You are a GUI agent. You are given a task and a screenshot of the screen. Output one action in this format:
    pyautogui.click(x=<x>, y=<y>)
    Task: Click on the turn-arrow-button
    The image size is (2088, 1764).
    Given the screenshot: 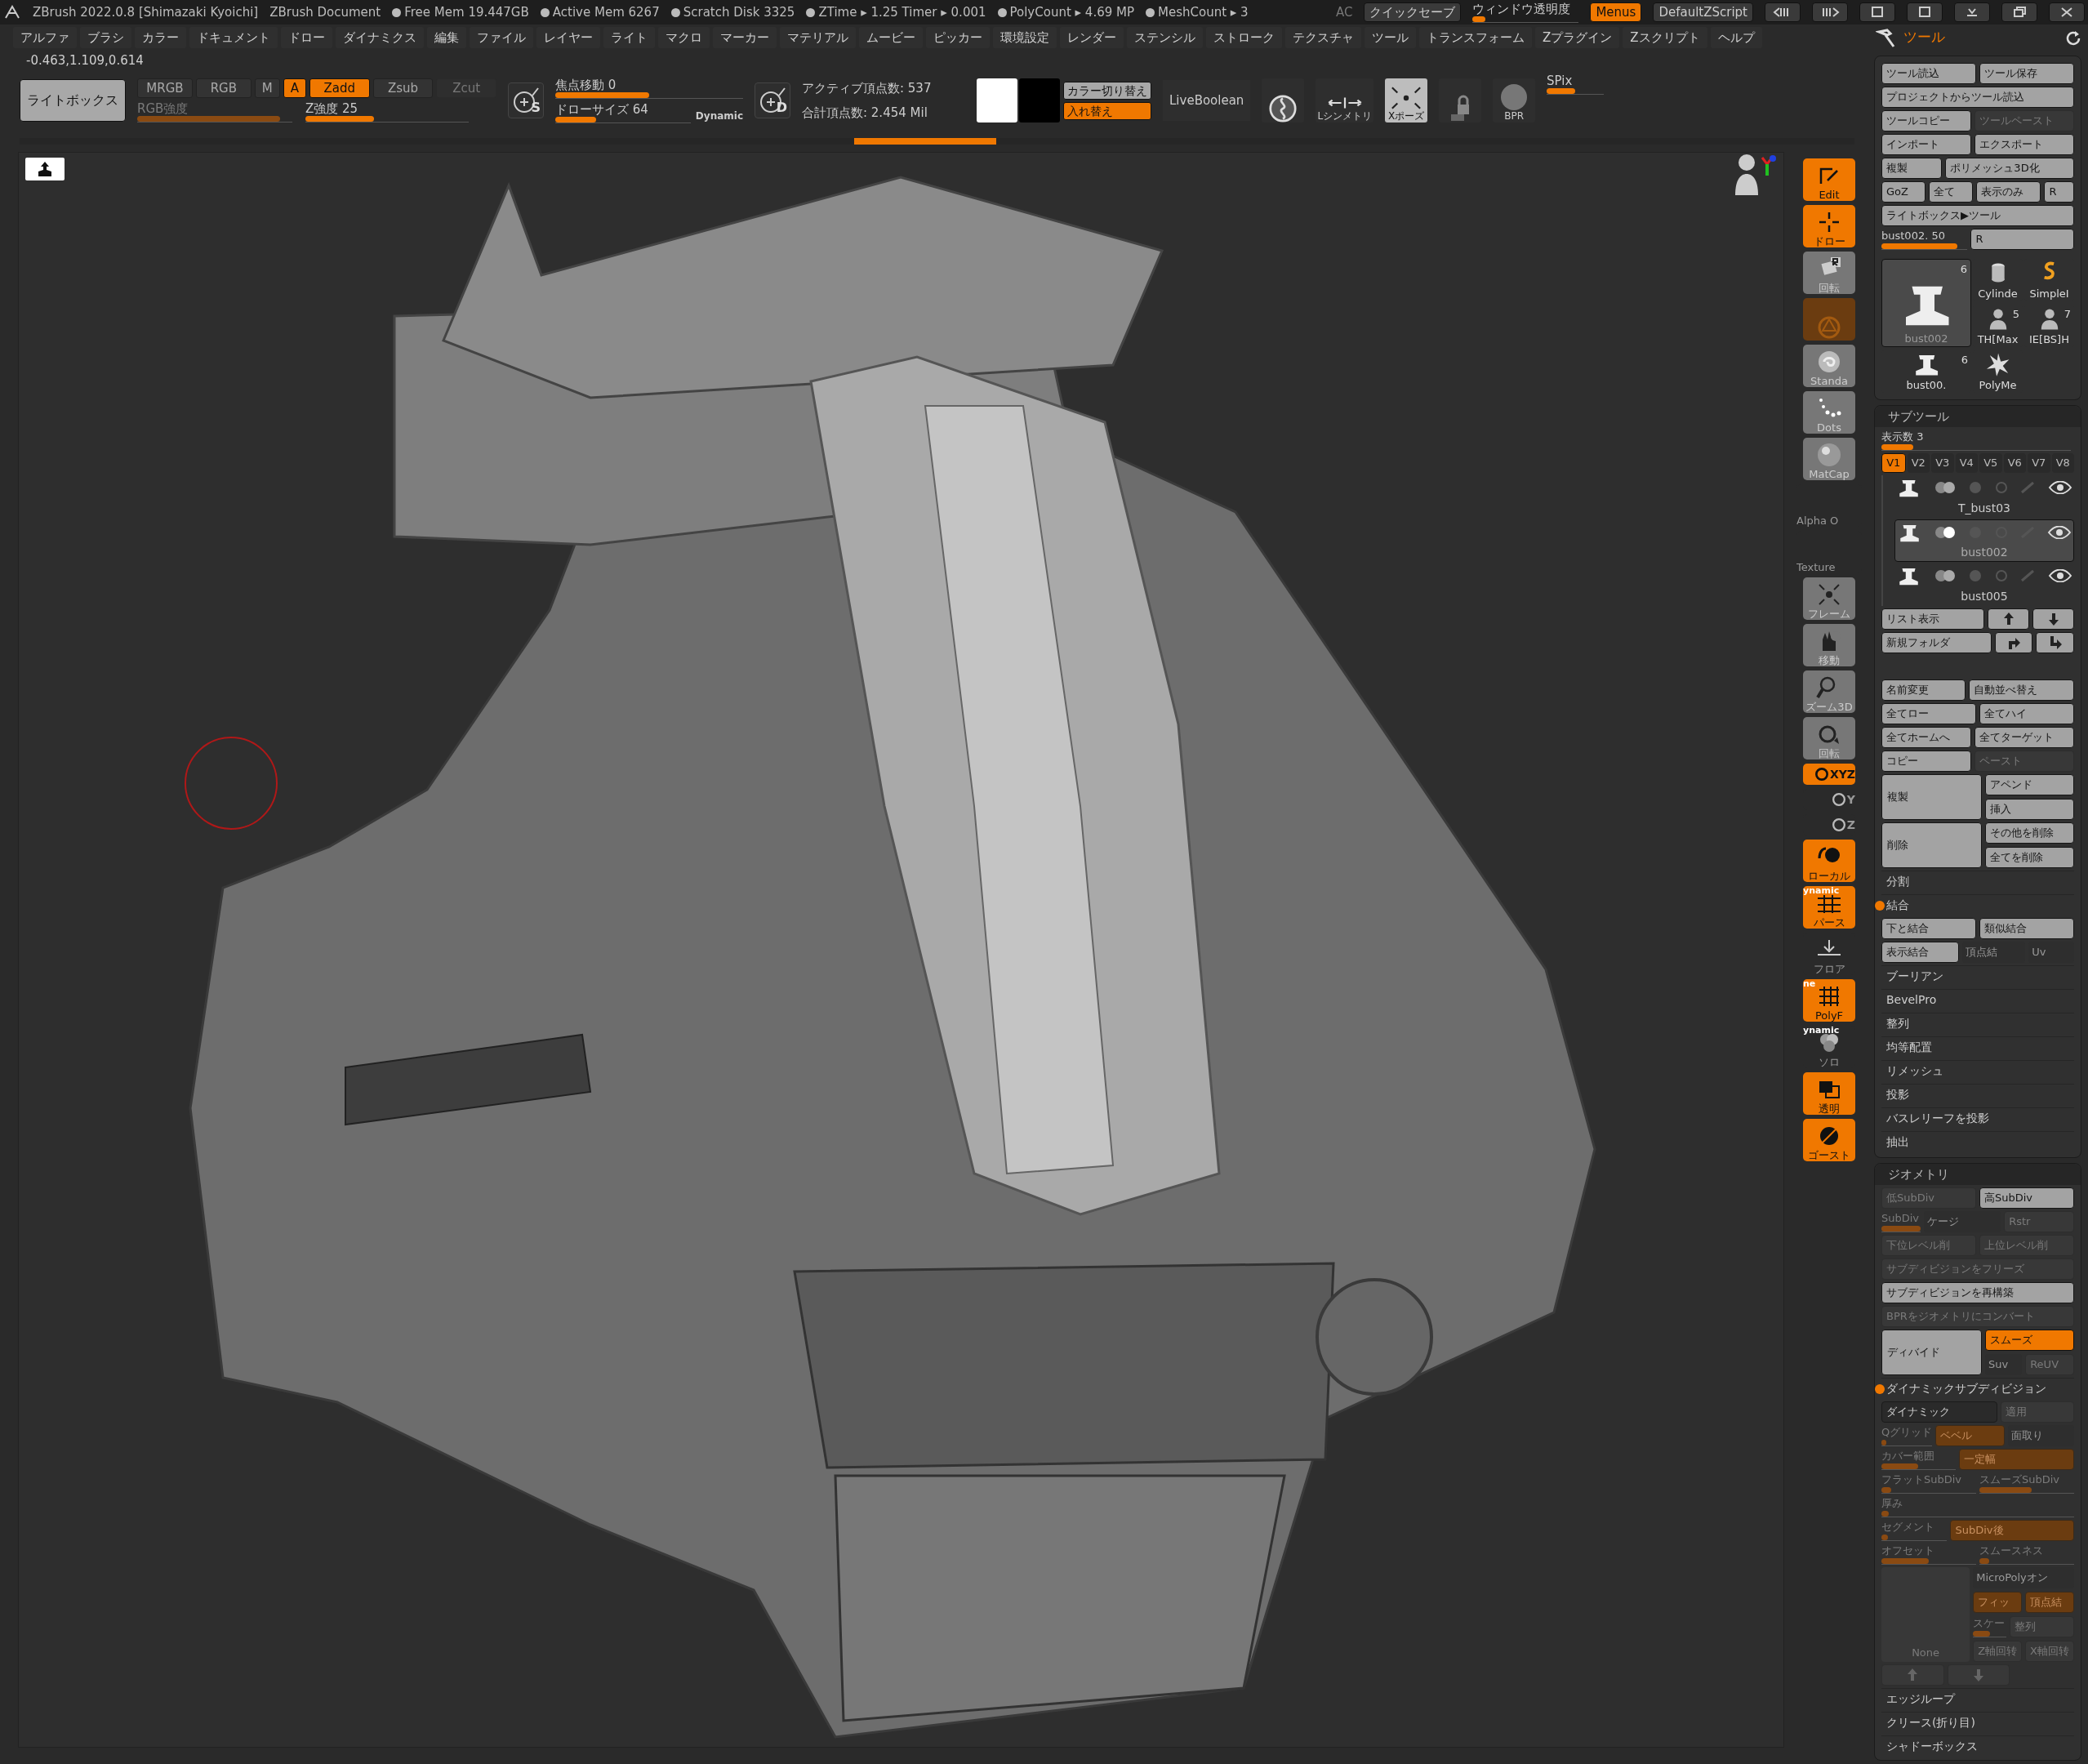 What is the action you would take?
    pyautogui.click(x=2055, y=642)
    